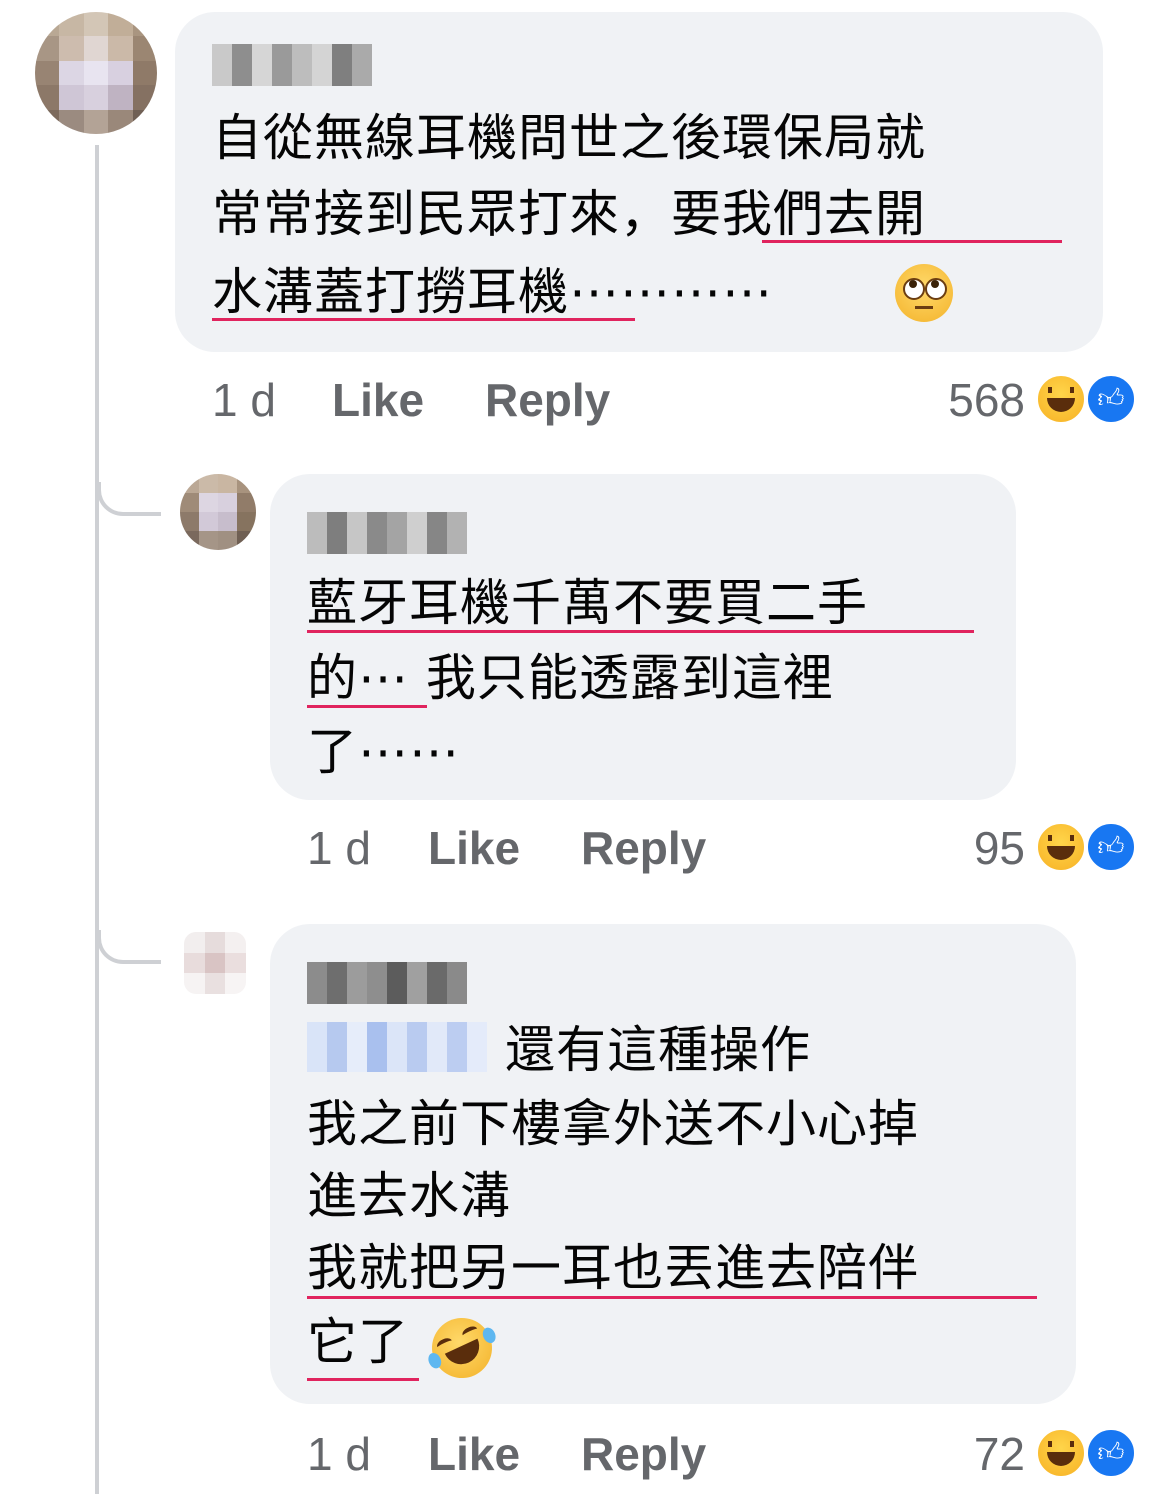  What do you see at coordinates (409, 1196) in the screenshot?
I see `comment-text: 進去水溝` at bounding box center [409, 1196].